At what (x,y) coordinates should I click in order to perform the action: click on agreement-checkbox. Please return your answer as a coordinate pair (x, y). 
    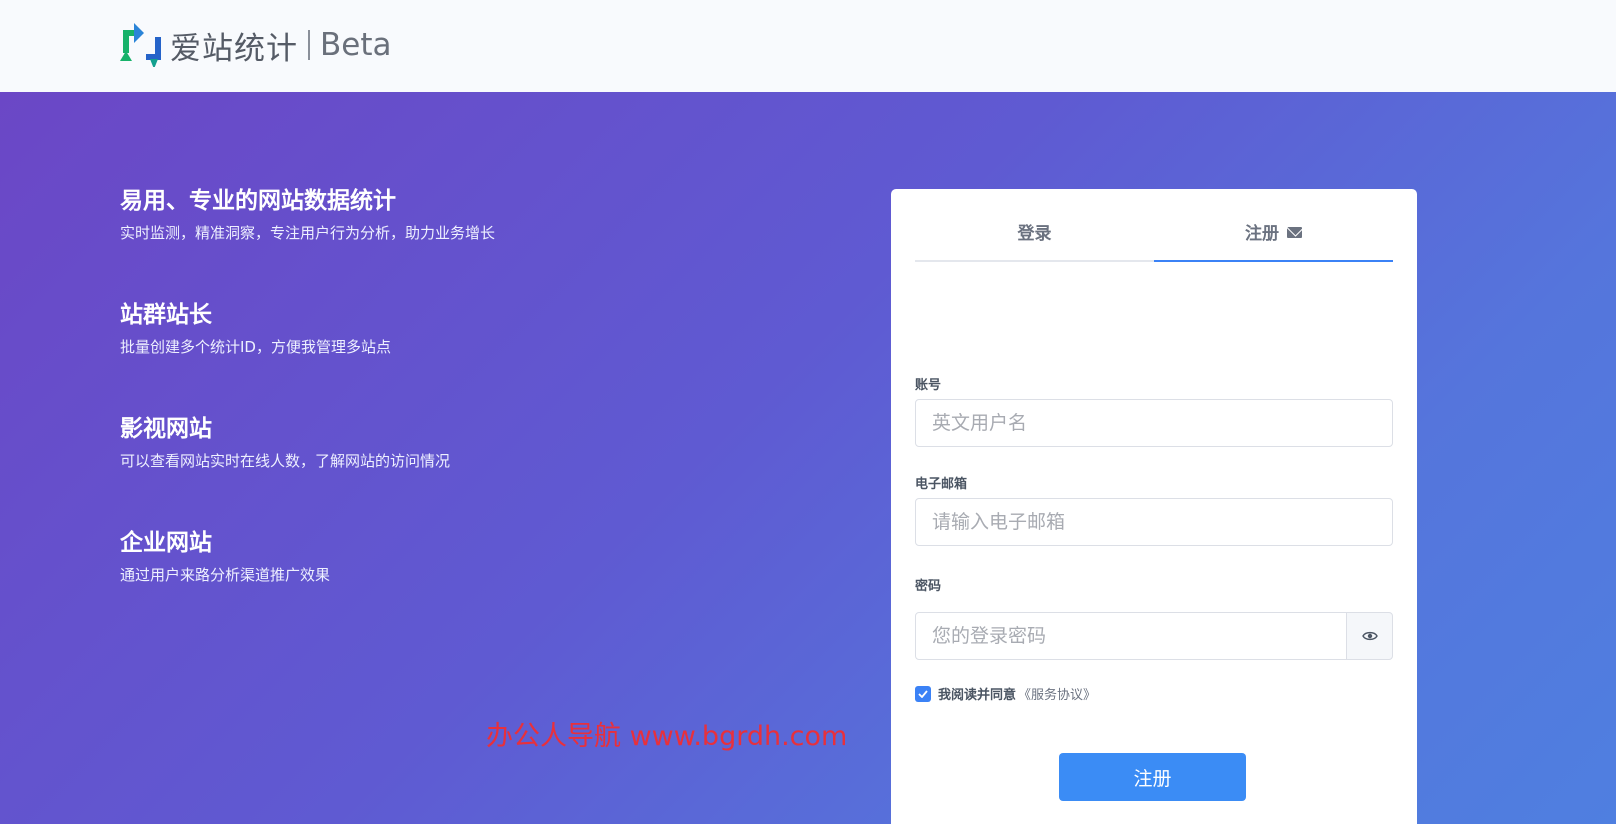
    Looking at the image, I should click on (923, 693).